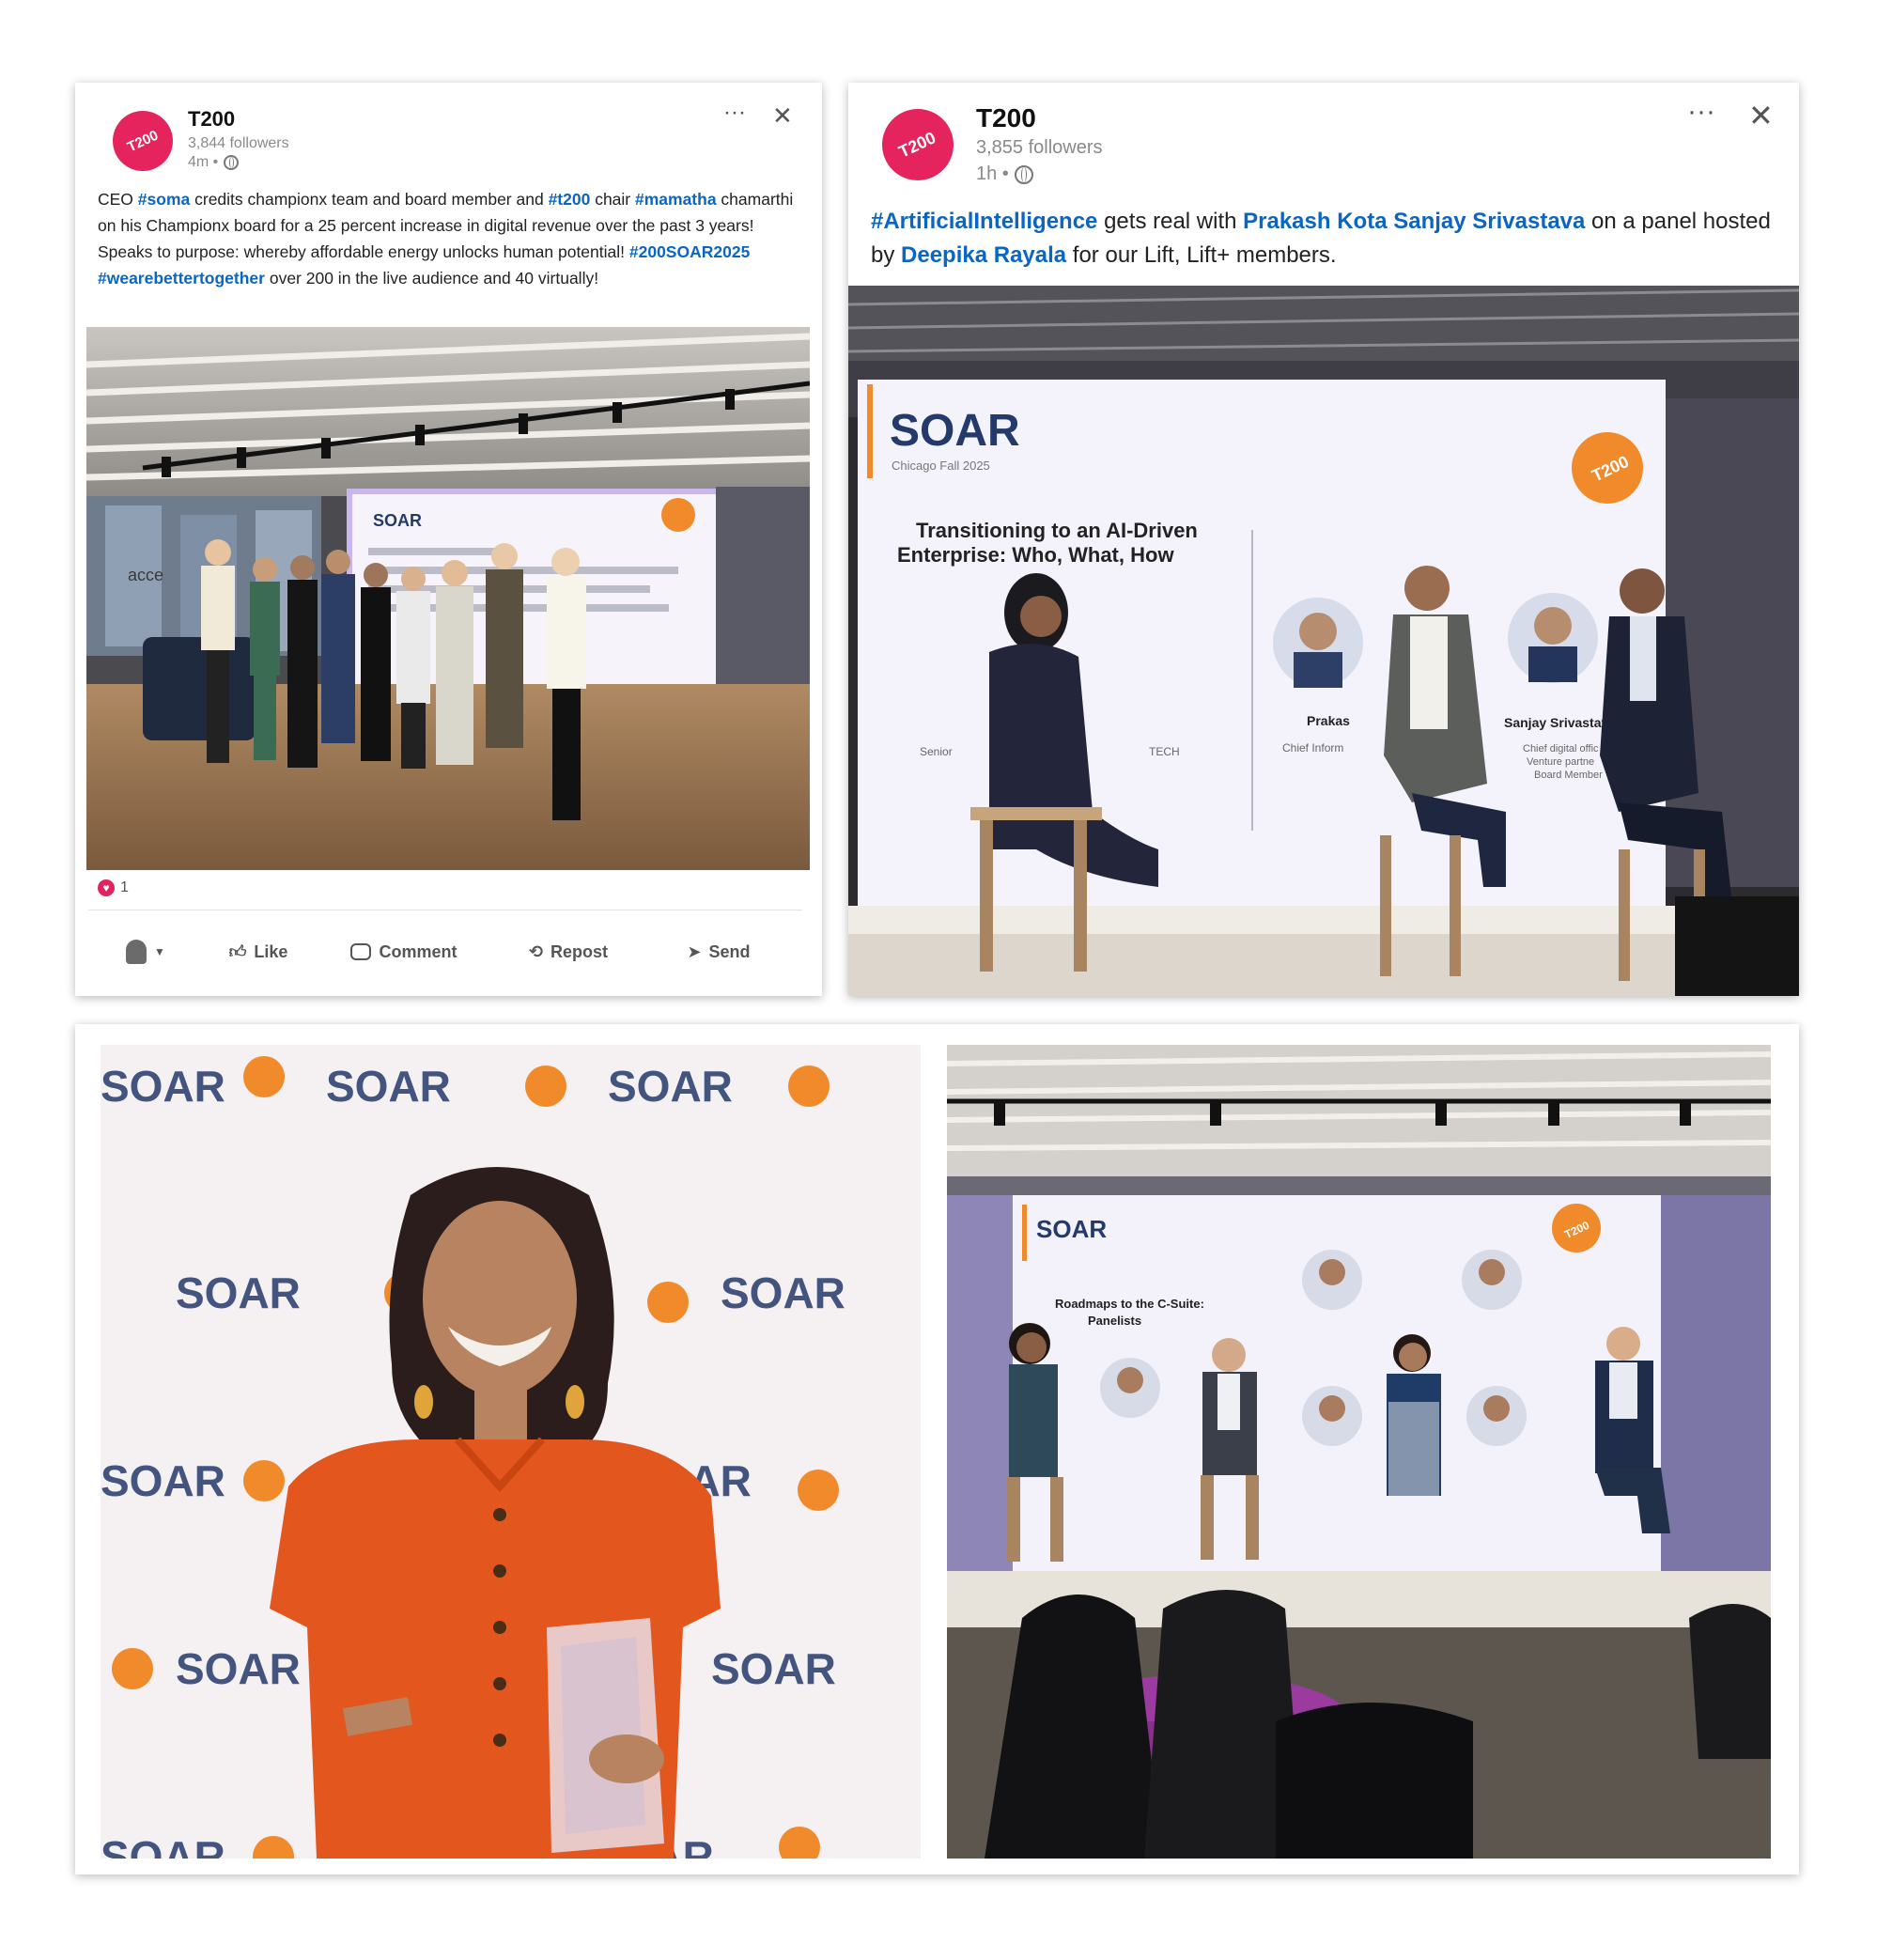 The image size is (1892, 1960). What do you see at coordinates (536, 951) in the screenshot?
I see `repost-icon: ⟲` at bounding box center [536, 951].